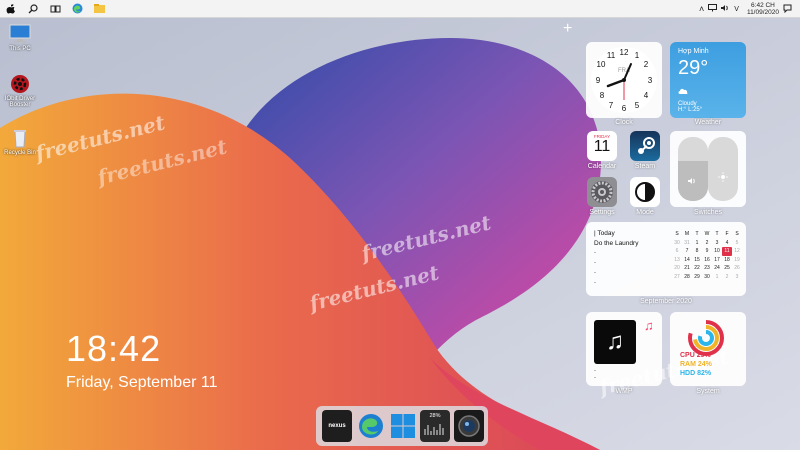  Describe the element at coordinates (20, 138) in the screenshot. I see `recycle-bin-icon` at that location.